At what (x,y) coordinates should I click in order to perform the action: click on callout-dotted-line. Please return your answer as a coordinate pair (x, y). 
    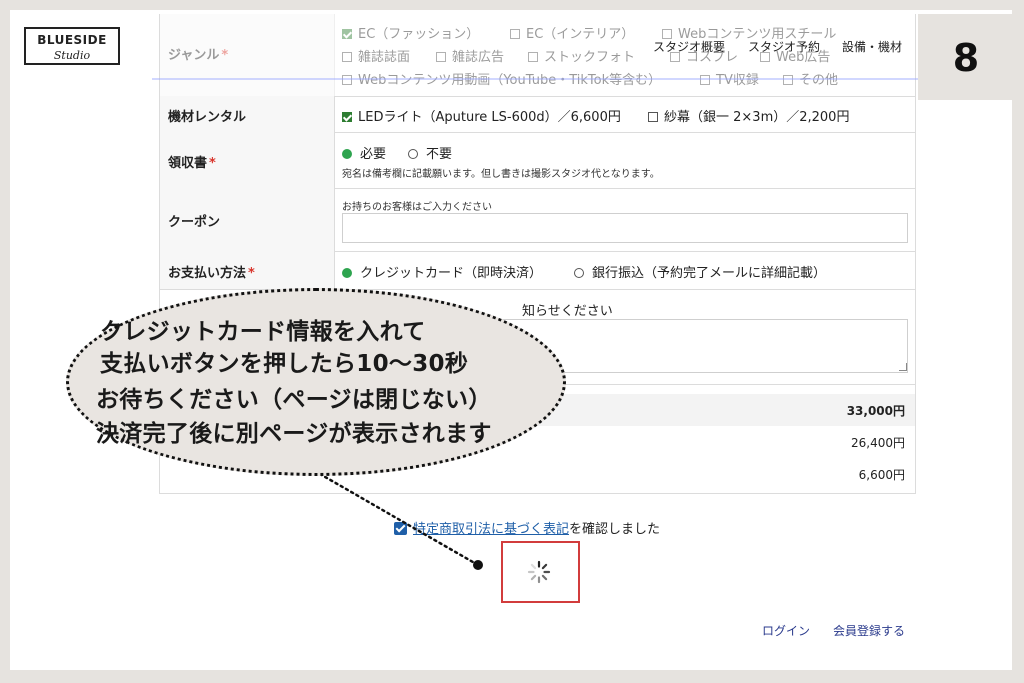
    Looking at the image, I should click on (399, 519).